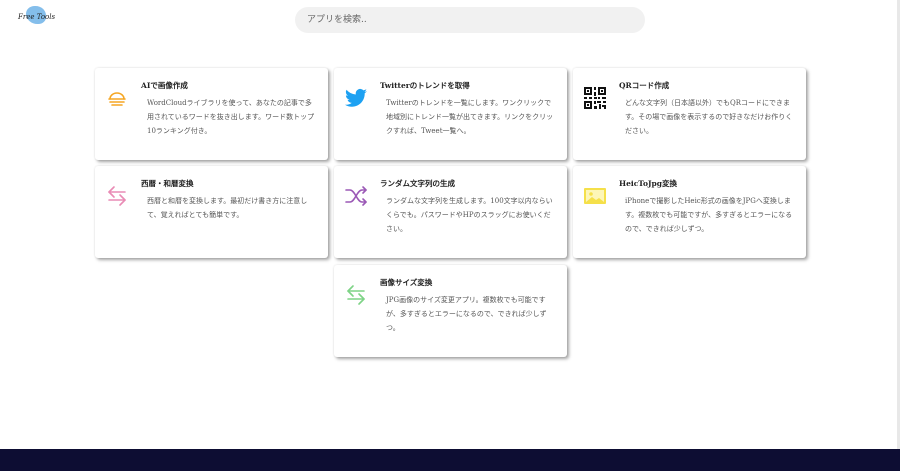  What do you see at coordinates (425, 85) in the screenshot?
I see `card-title: Twitterのトレンドを取得` at bounding box center [425, 85].